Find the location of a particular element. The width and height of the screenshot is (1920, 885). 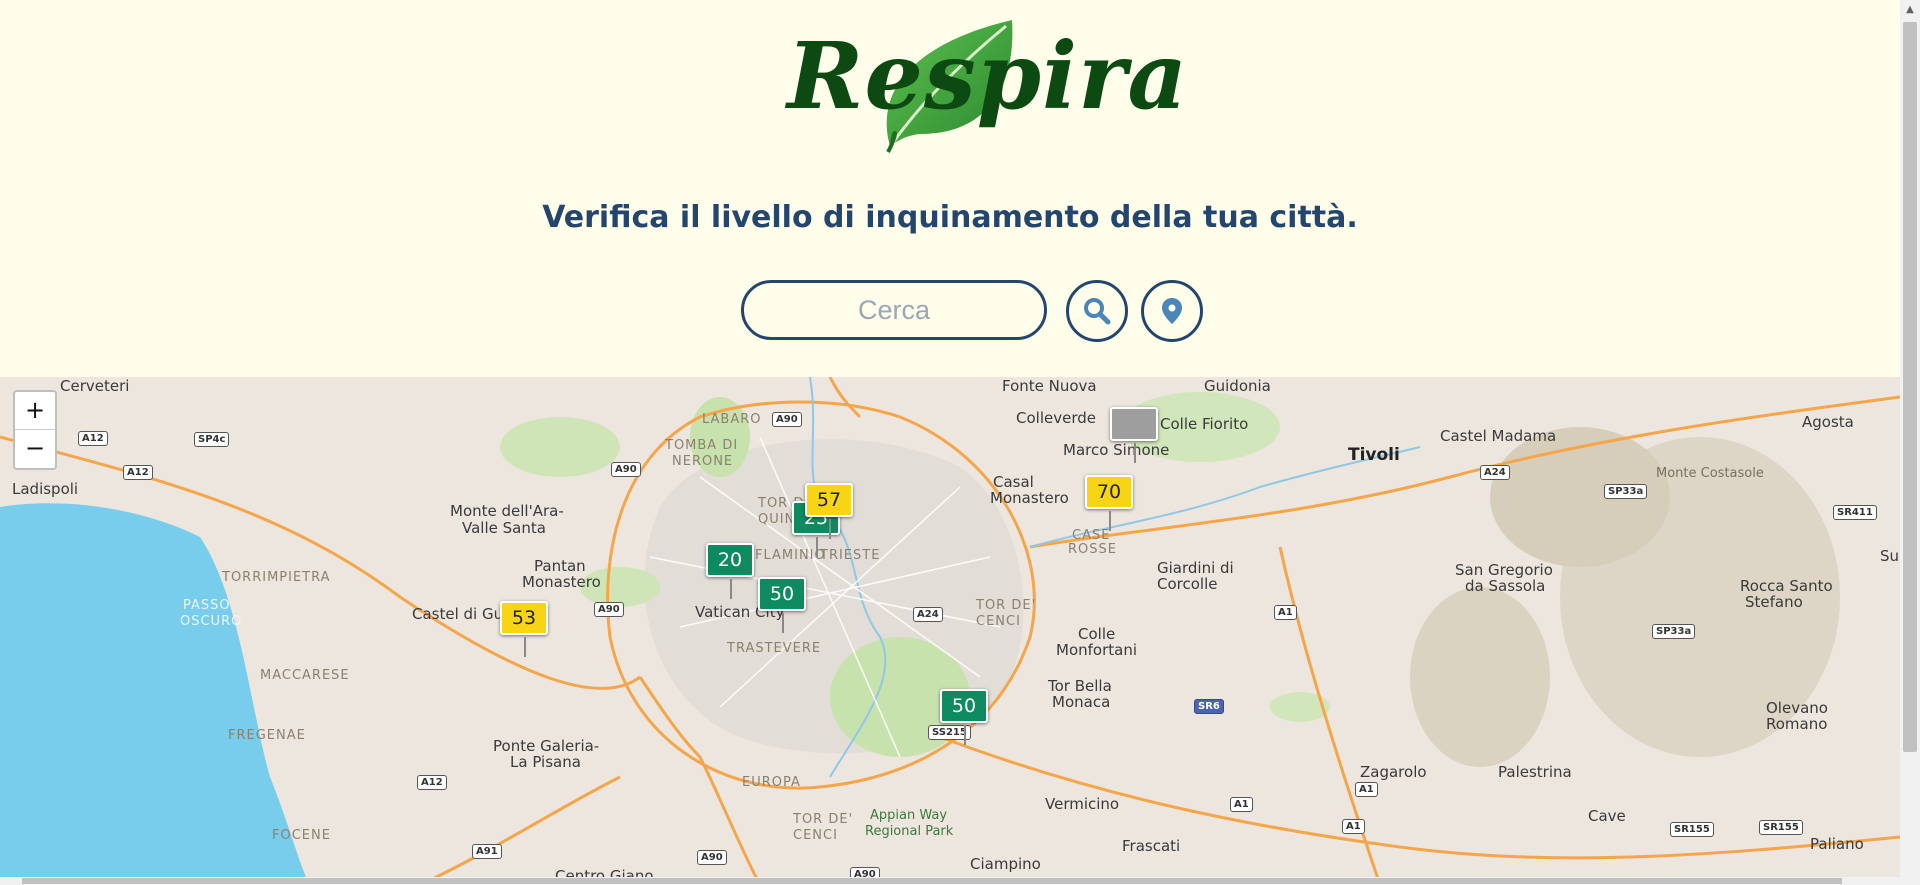

map-place-label: Fonte Nuova is located at coordinates (1049, 386).